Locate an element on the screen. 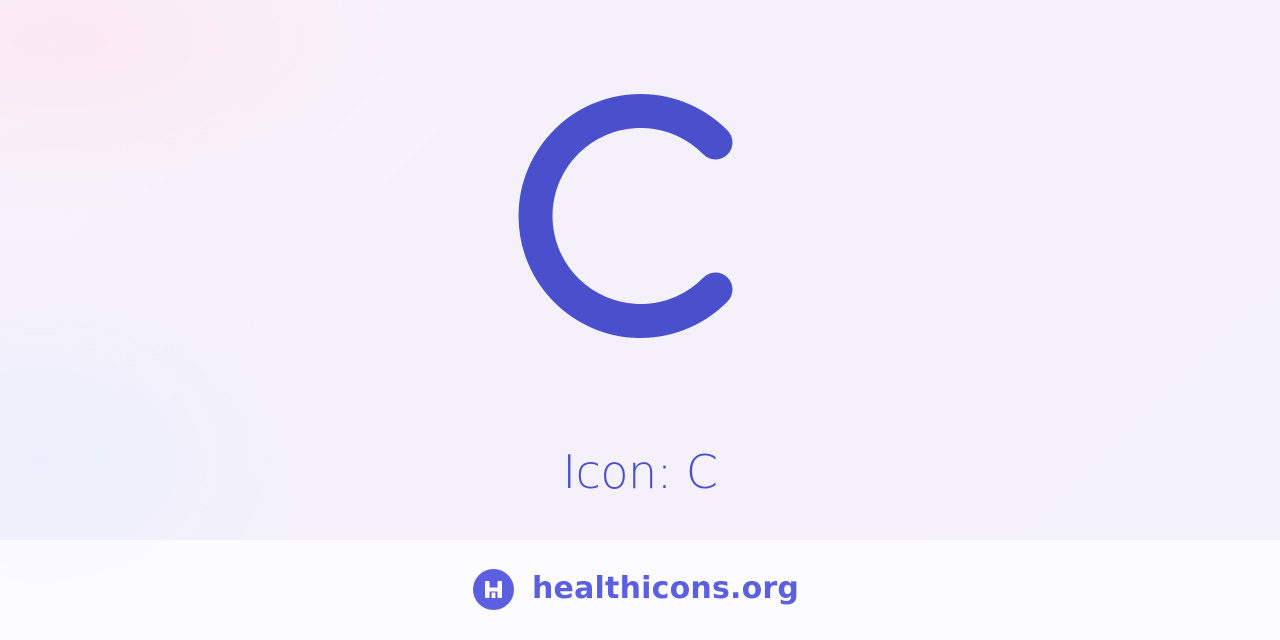  page-title: Icon: C is located at coordinates (640, 472).